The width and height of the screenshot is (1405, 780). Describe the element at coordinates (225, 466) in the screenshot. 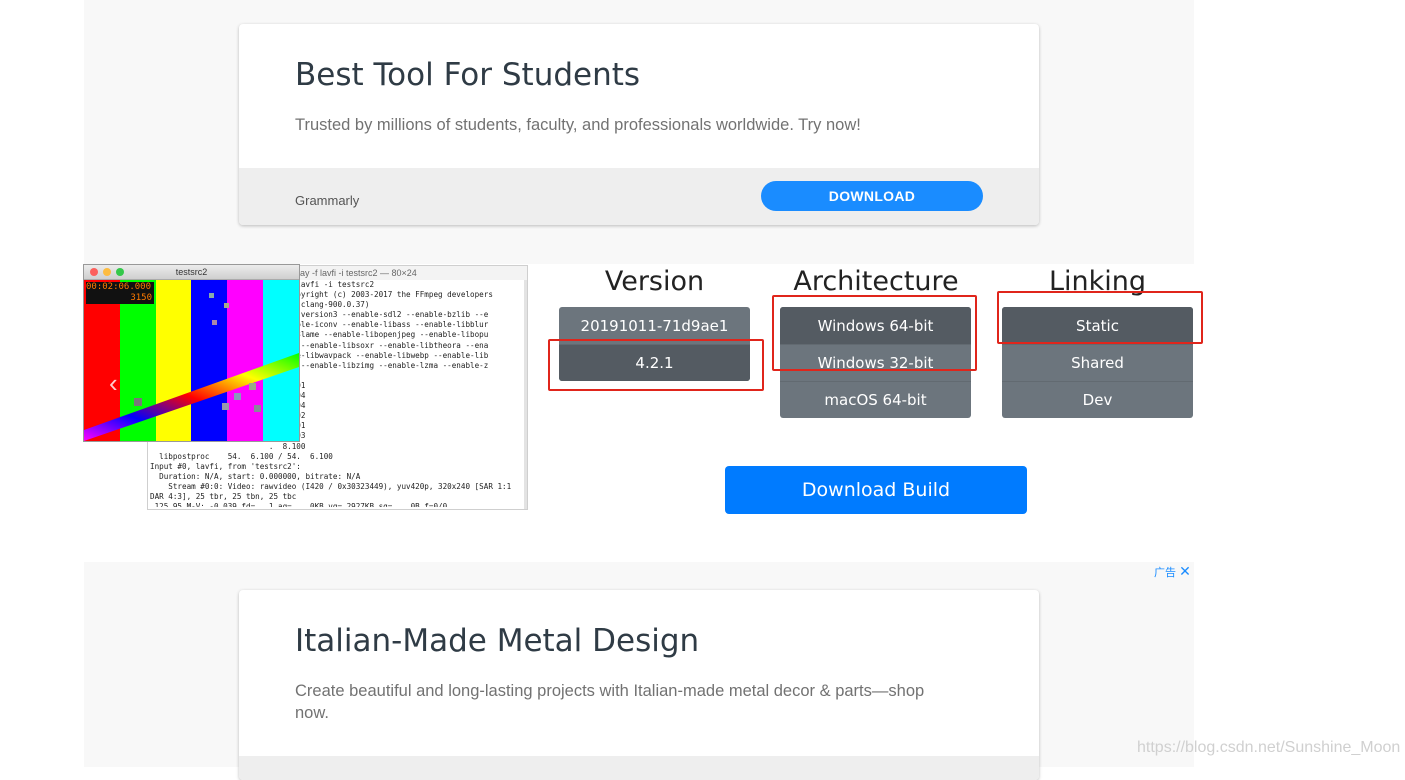

I see `terminal-line: Input #0, lavfi, from 'testsrc2':` at that location.